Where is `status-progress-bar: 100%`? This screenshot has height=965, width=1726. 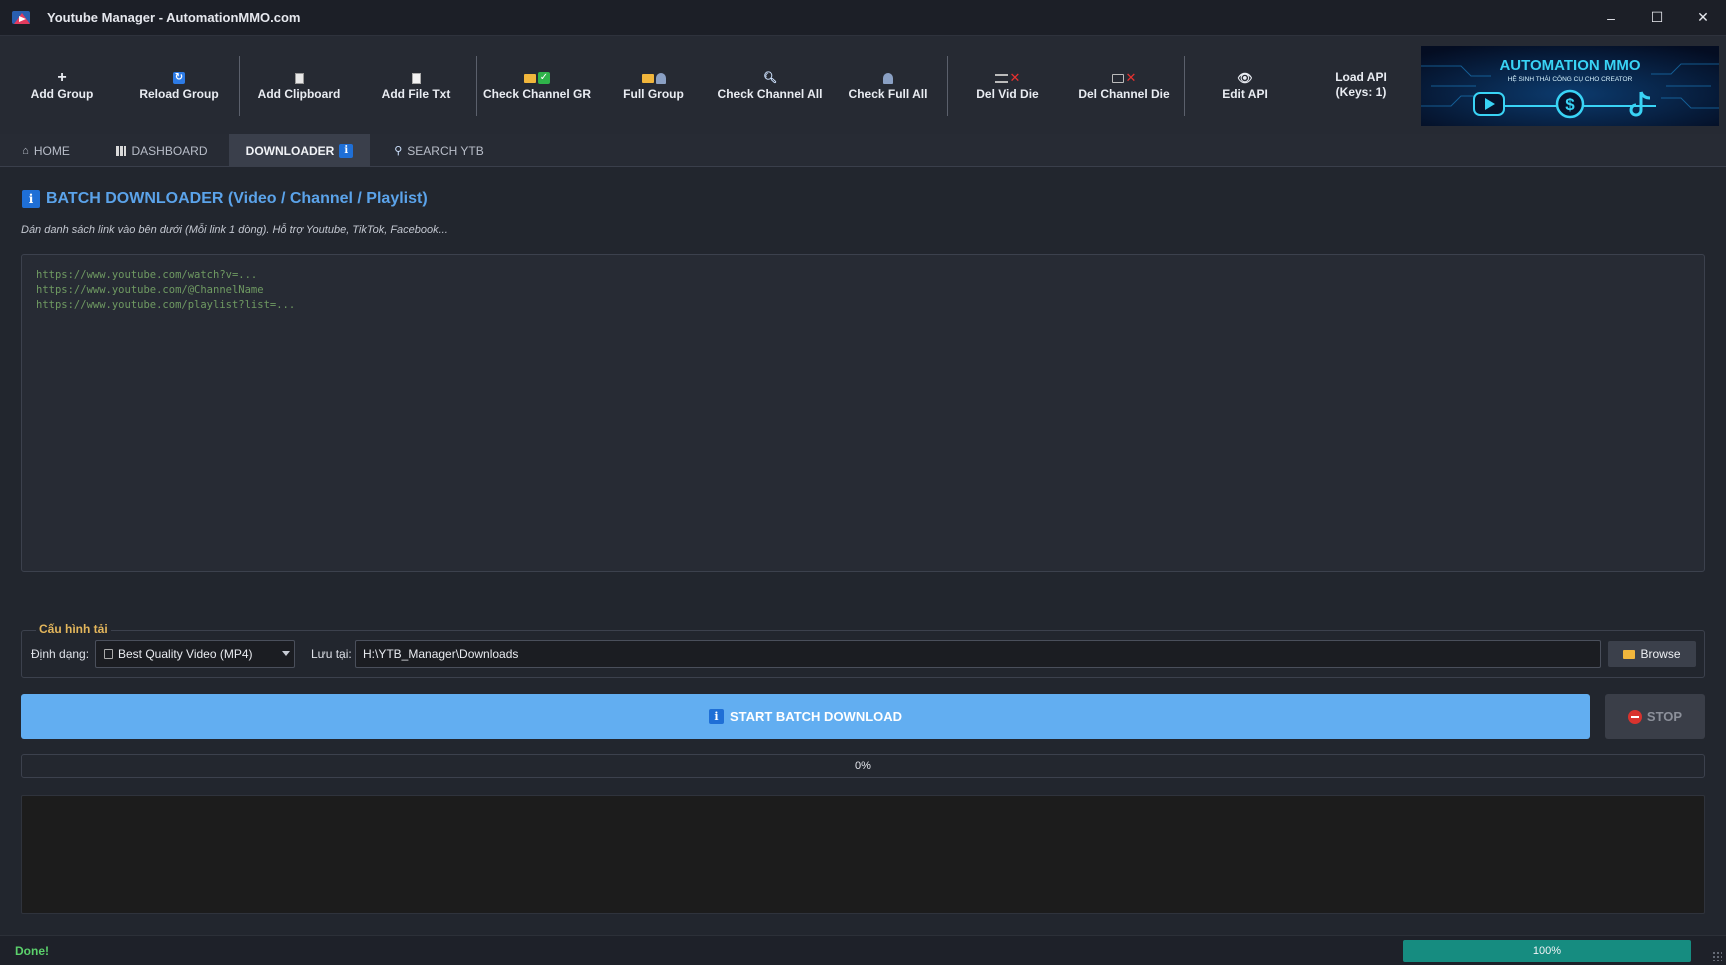 status-progress-bar: 100% is located at coordinates (1547, 951).